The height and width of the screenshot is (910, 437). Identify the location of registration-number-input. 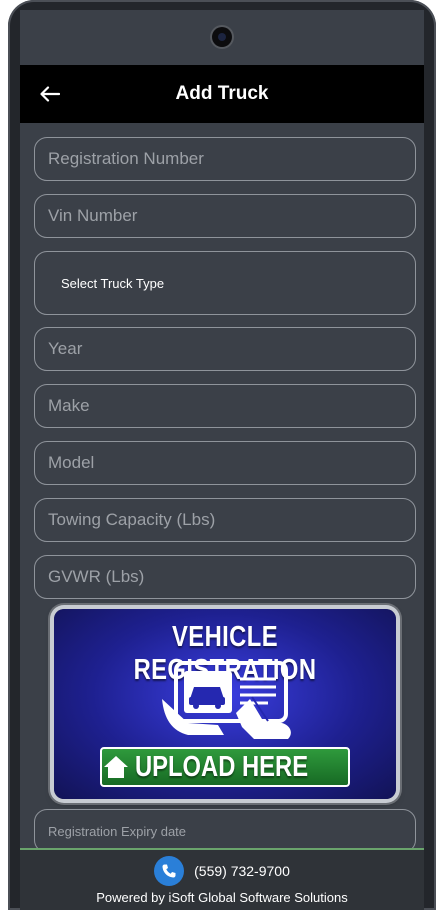
(225, 159).